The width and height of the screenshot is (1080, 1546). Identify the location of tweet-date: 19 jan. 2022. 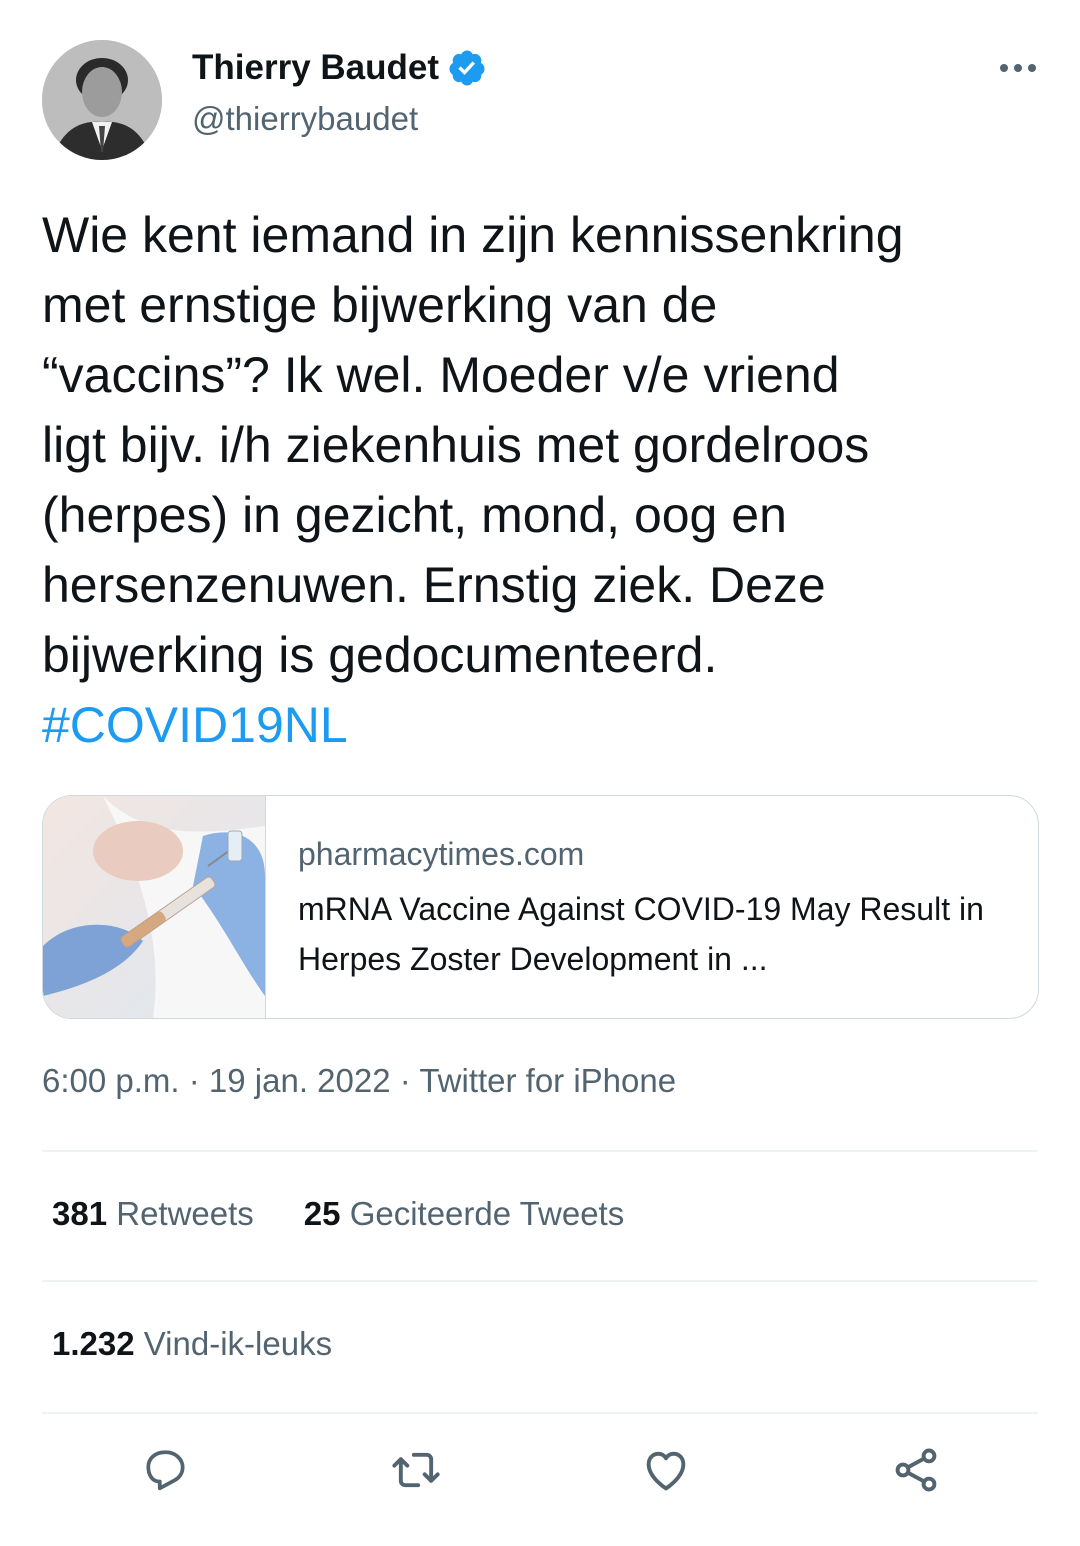
(300, 1080).